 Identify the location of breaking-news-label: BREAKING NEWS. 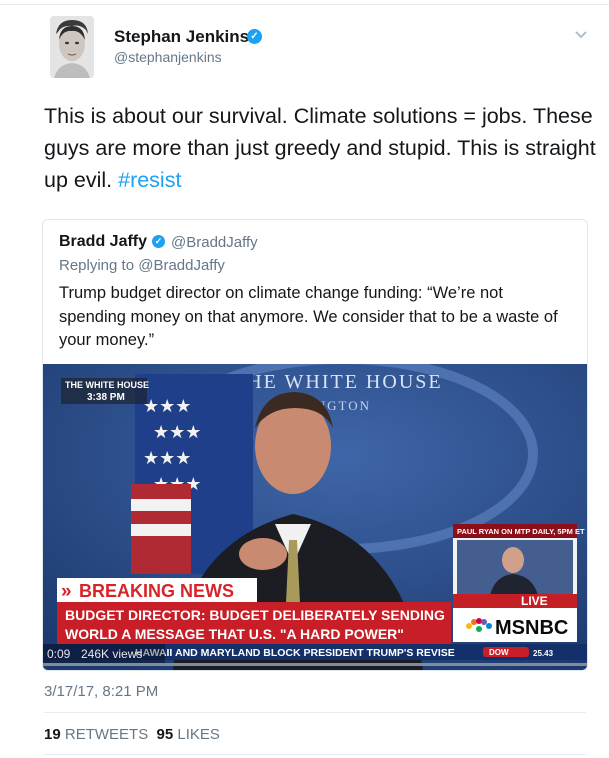
(156, 591).